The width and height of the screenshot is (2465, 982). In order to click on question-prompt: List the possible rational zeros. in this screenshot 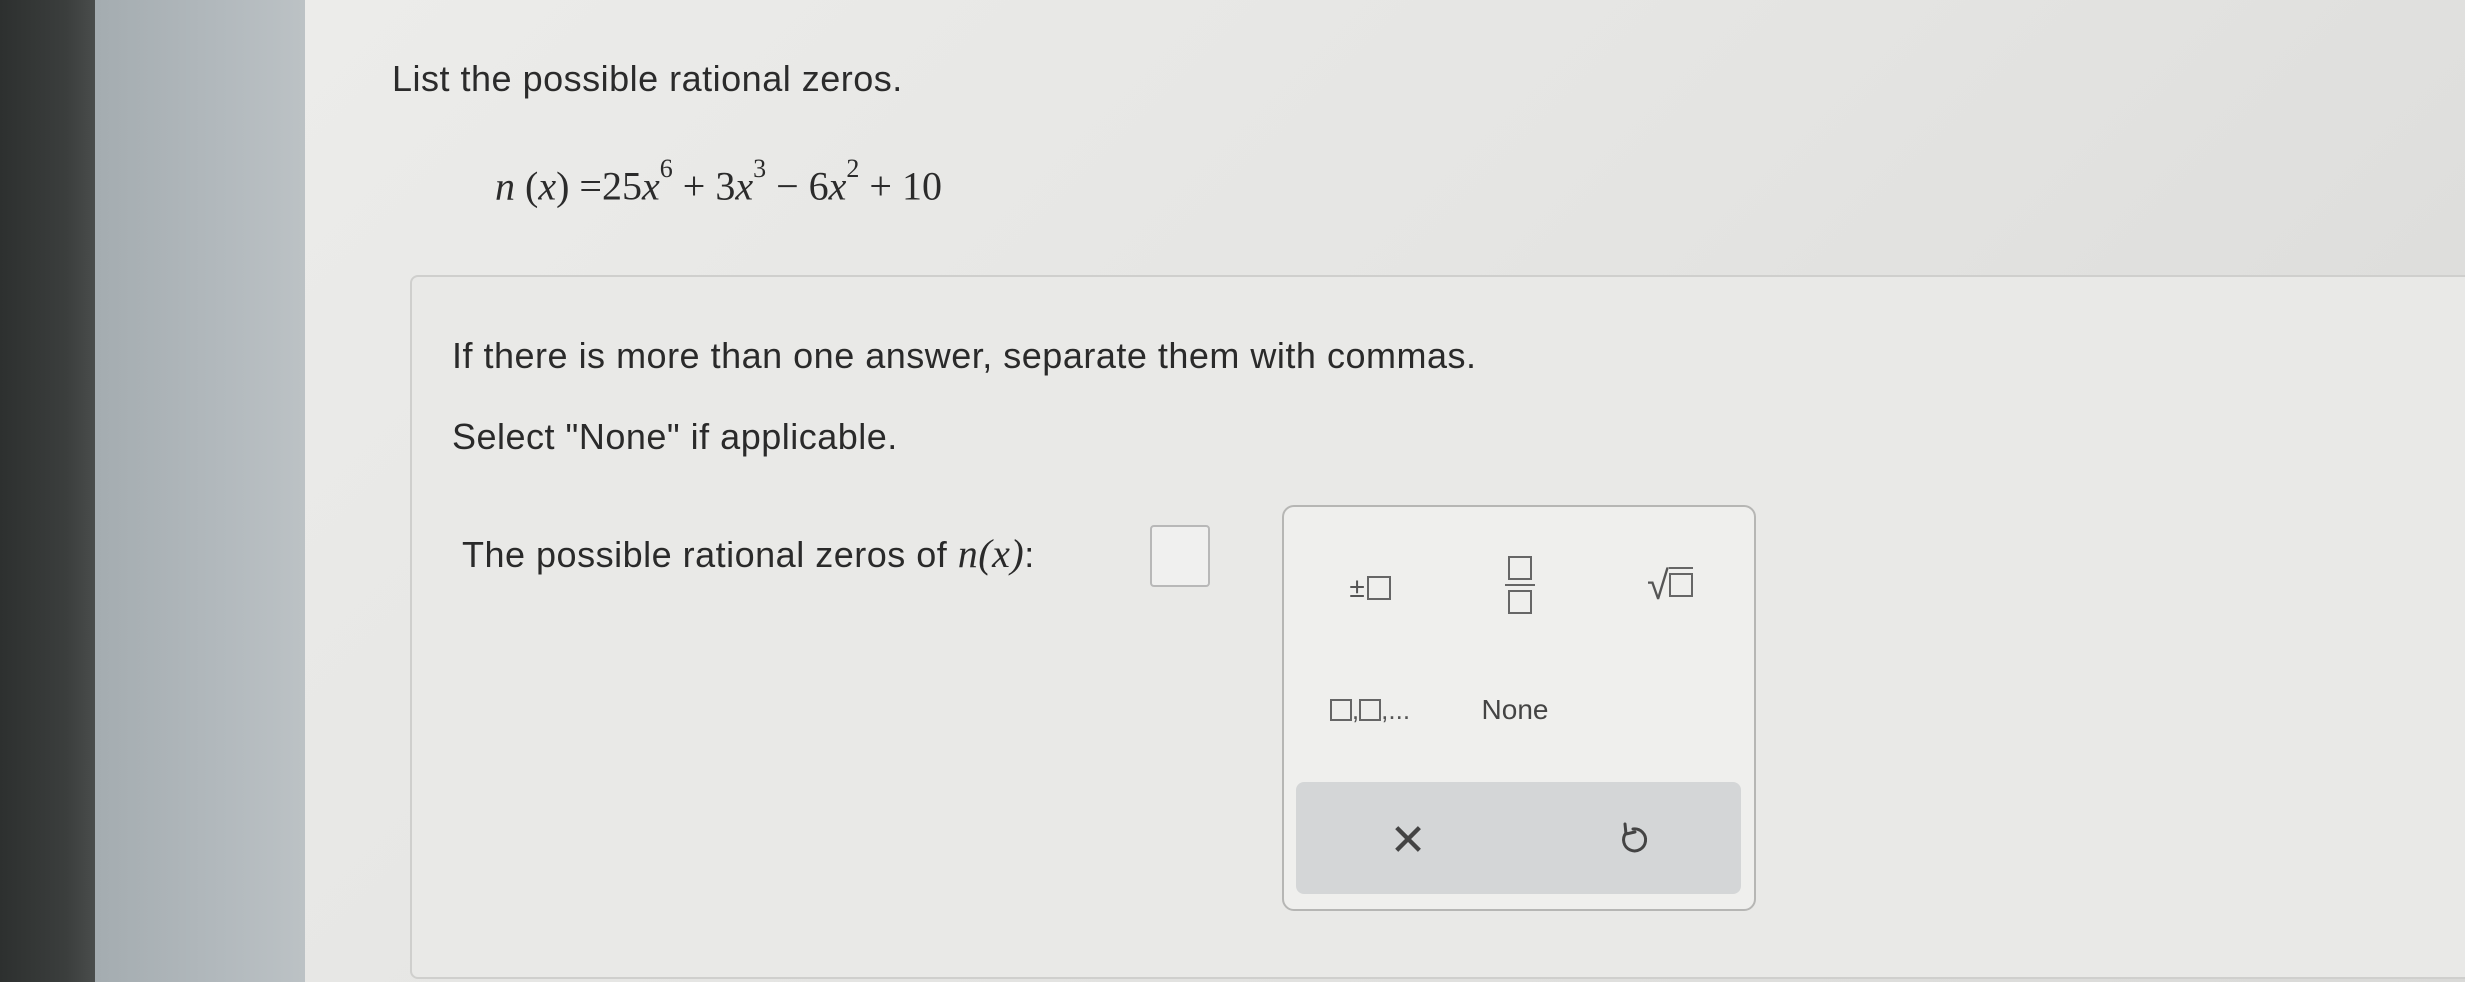, I will do `click(647, 78)`.